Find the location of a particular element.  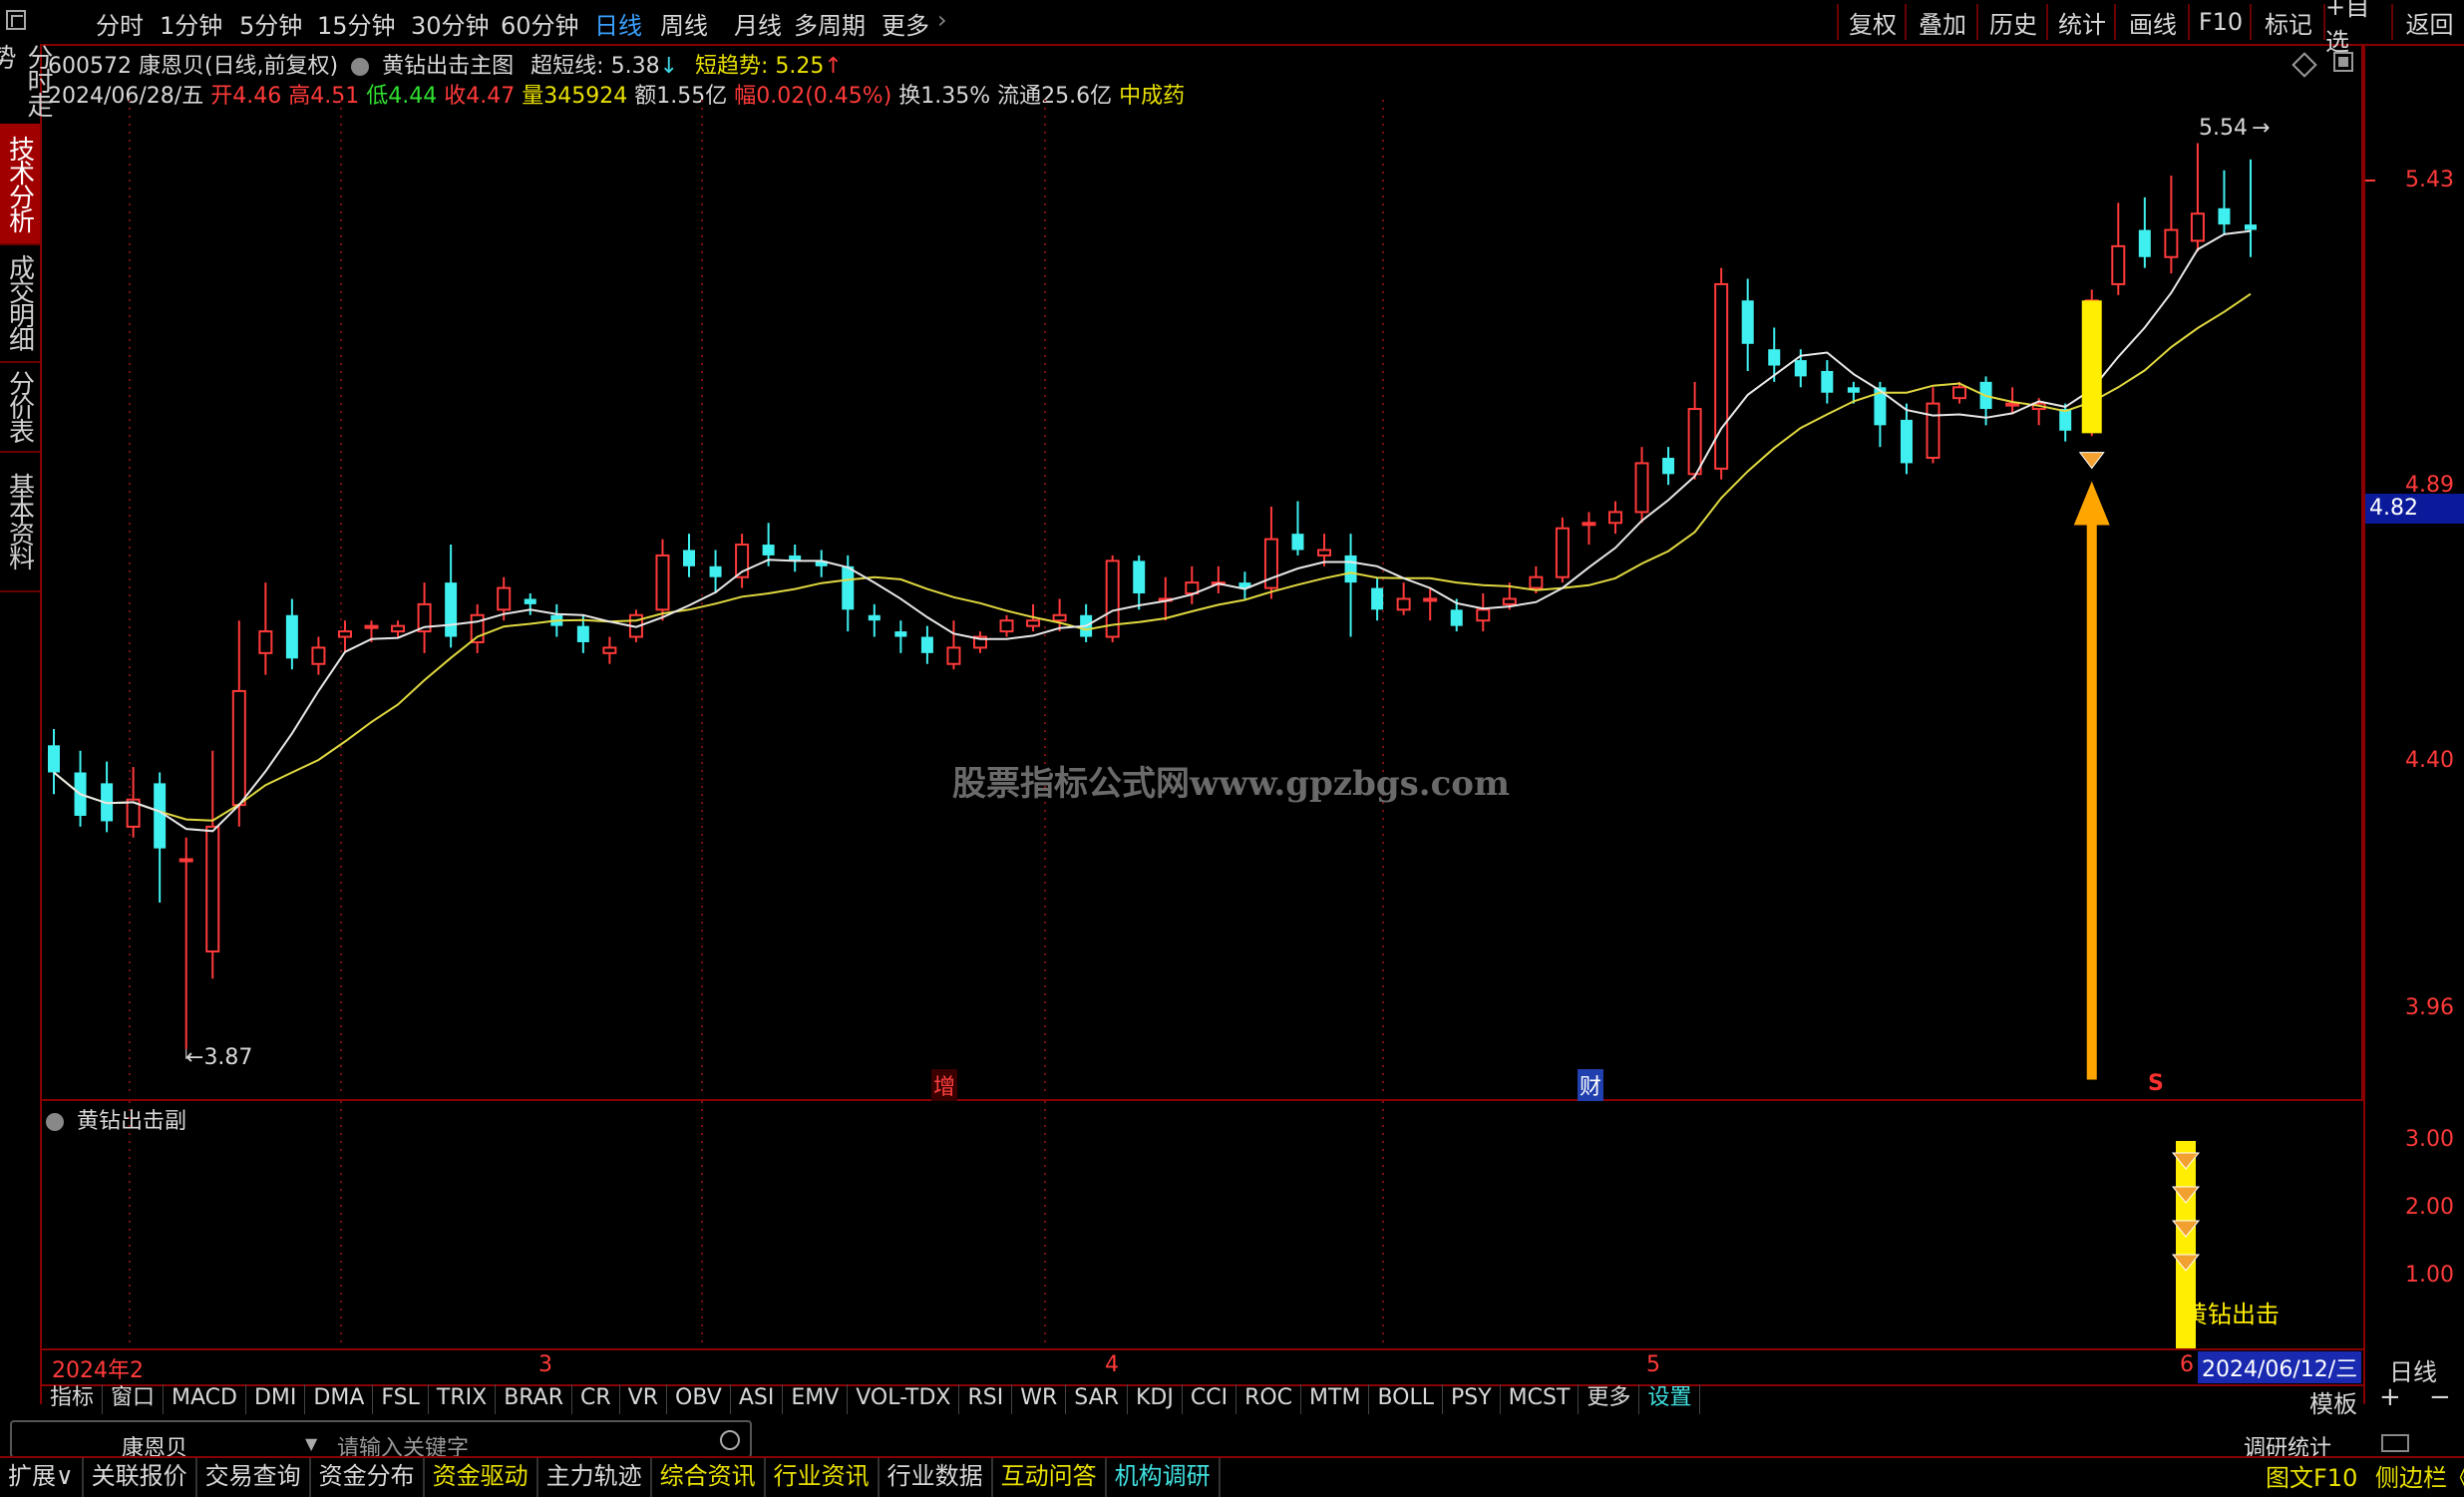

bottom-tab-10: 机构调研 is located at coordinates (1164, 1477).